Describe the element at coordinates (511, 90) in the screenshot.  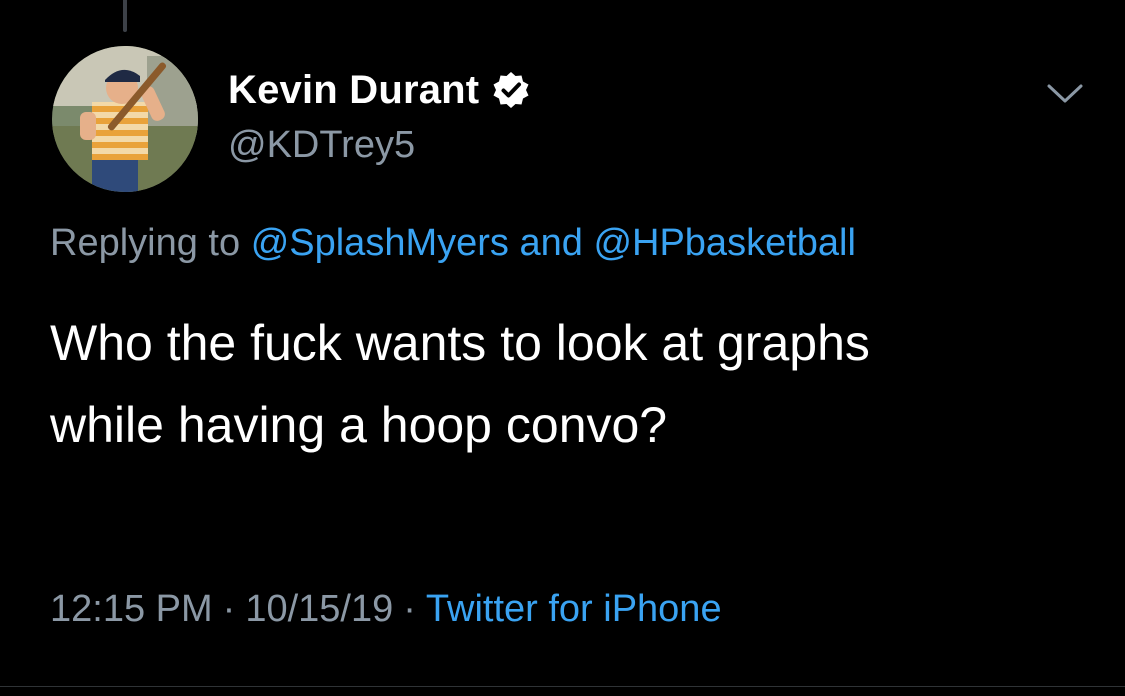
I see `verified-badge-icon` at that location.